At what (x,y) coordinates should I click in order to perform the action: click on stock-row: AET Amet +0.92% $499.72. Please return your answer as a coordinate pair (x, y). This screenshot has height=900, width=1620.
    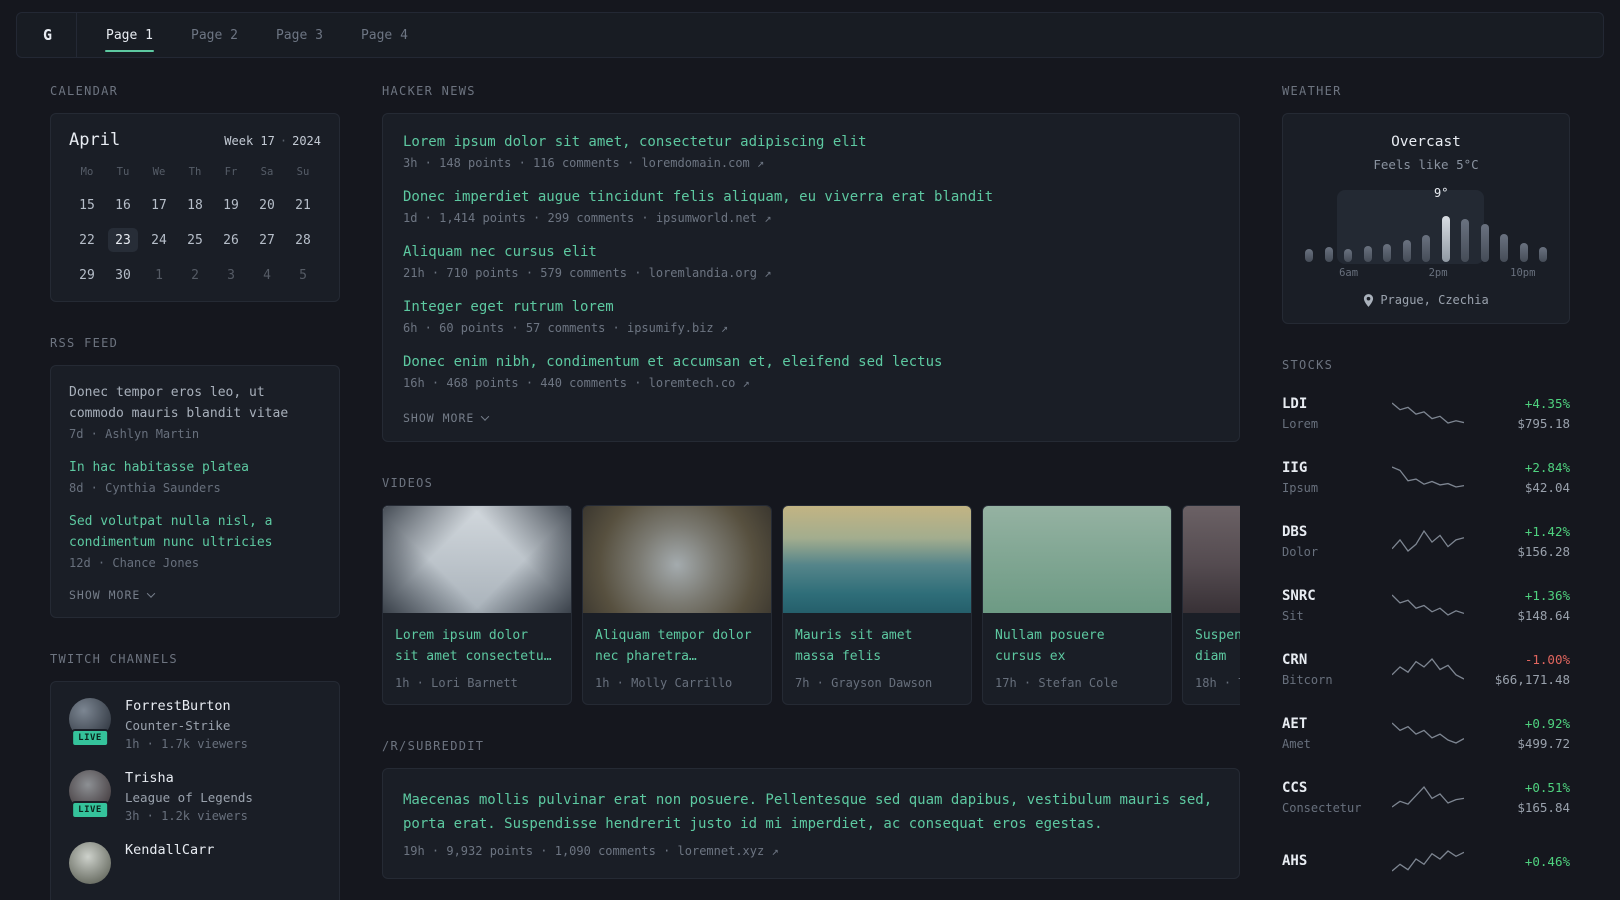
    Looking at the image, I should click on (1426, 733).